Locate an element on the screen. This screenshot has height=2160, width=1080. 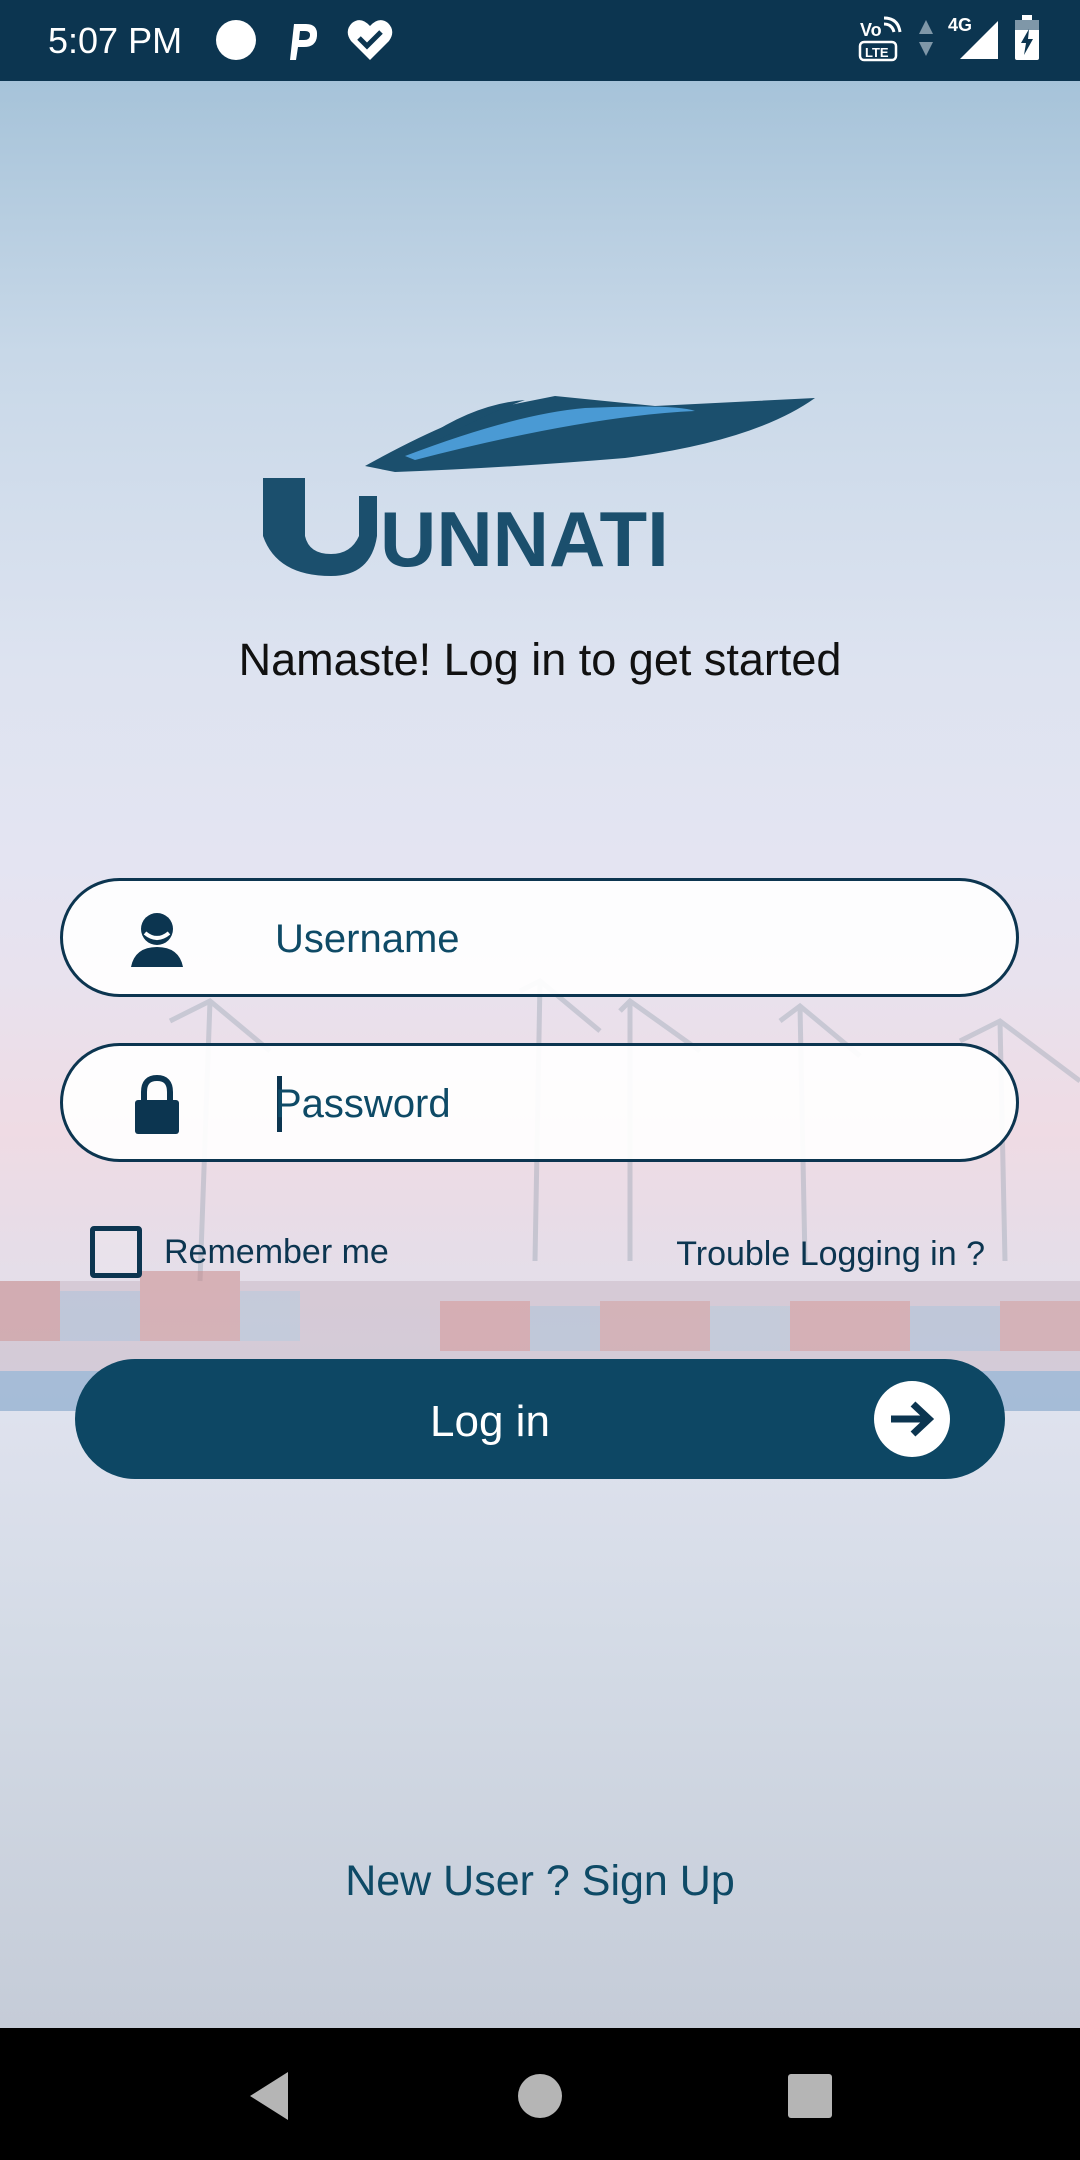
navigation-bar is located at coordinates (540, 2094).